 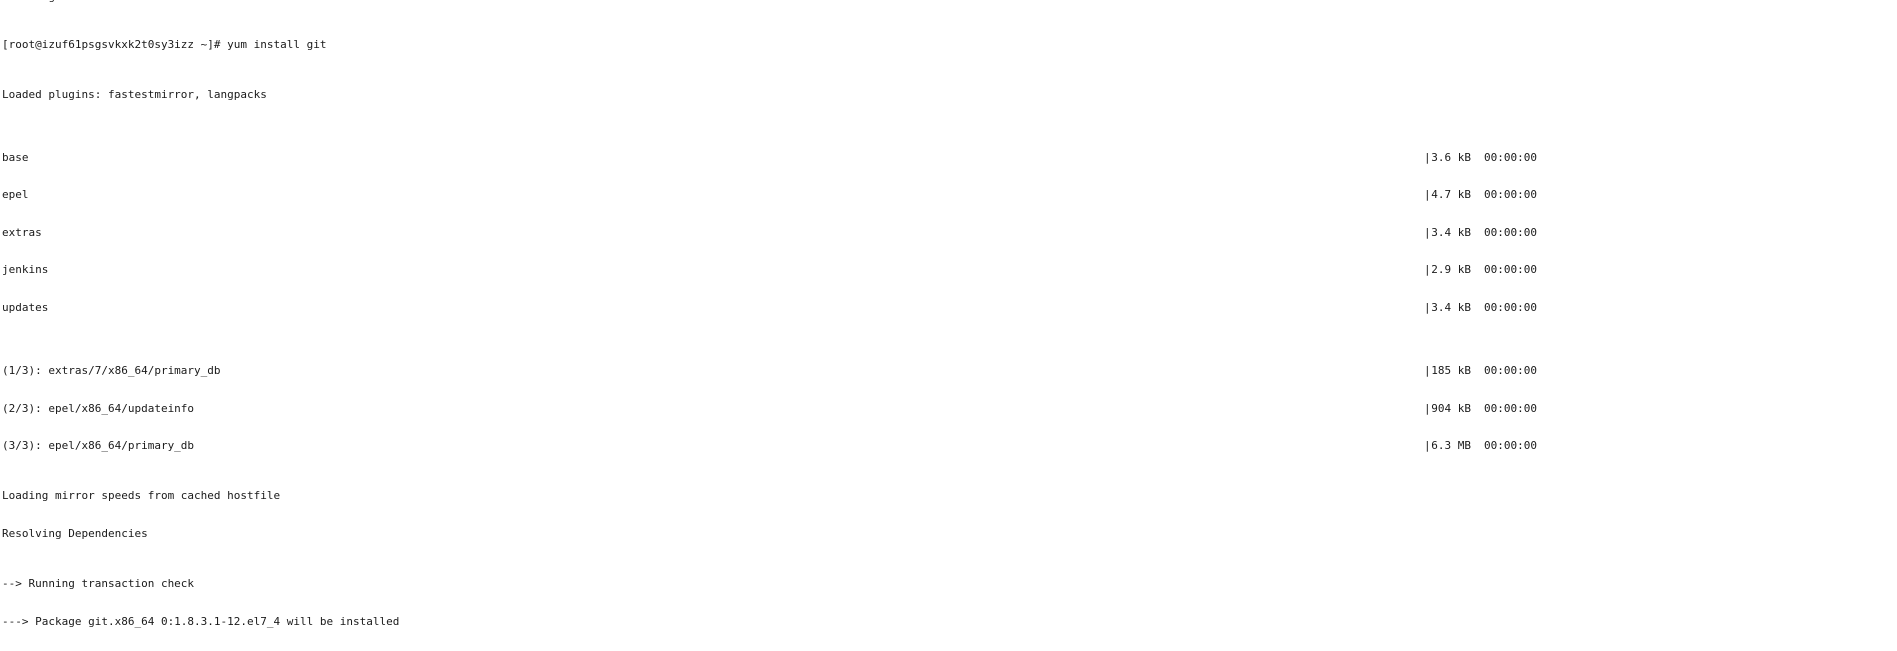 What do you see at coordinates (949, 157) in the screenshot?
I see `repo-line: base | 3.6 kB 00:00:00` at bounding box center [949, 157].